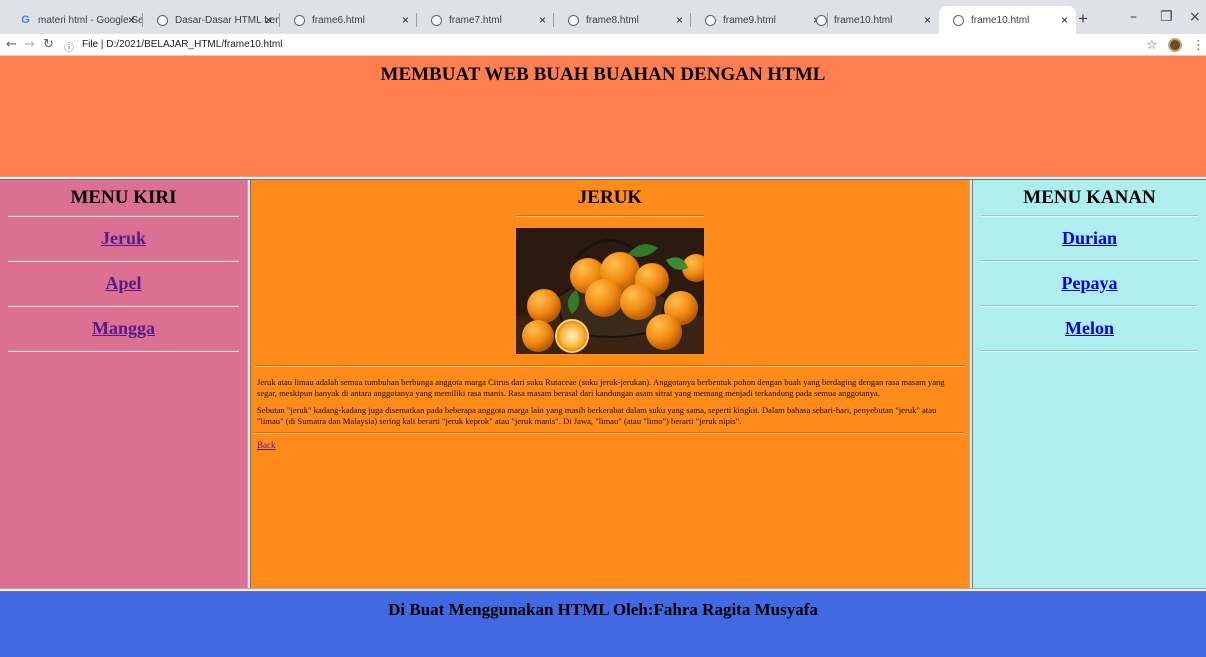  I want to click on menu-link-mangga: Mangga, so click(123, 328).